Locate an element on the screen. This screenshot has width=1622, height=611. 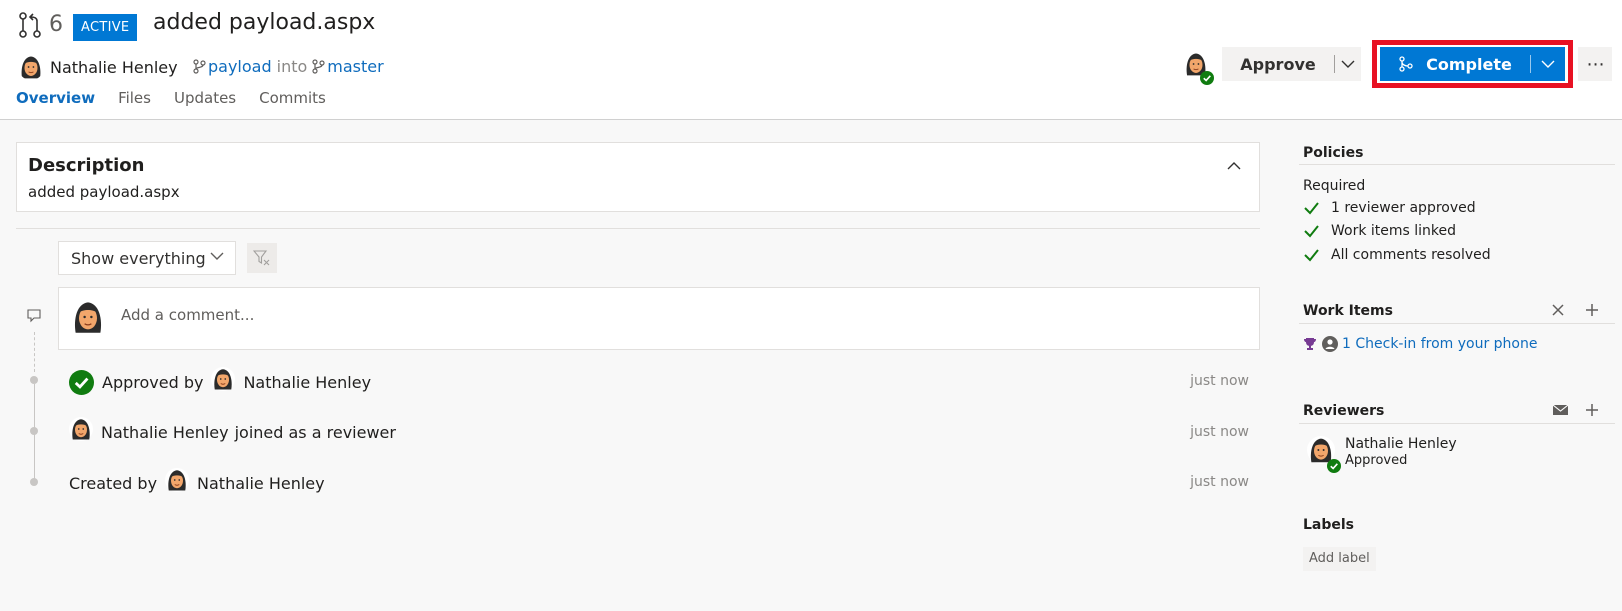
policy-item: Work items linked is located at coordinates (1379, 231).